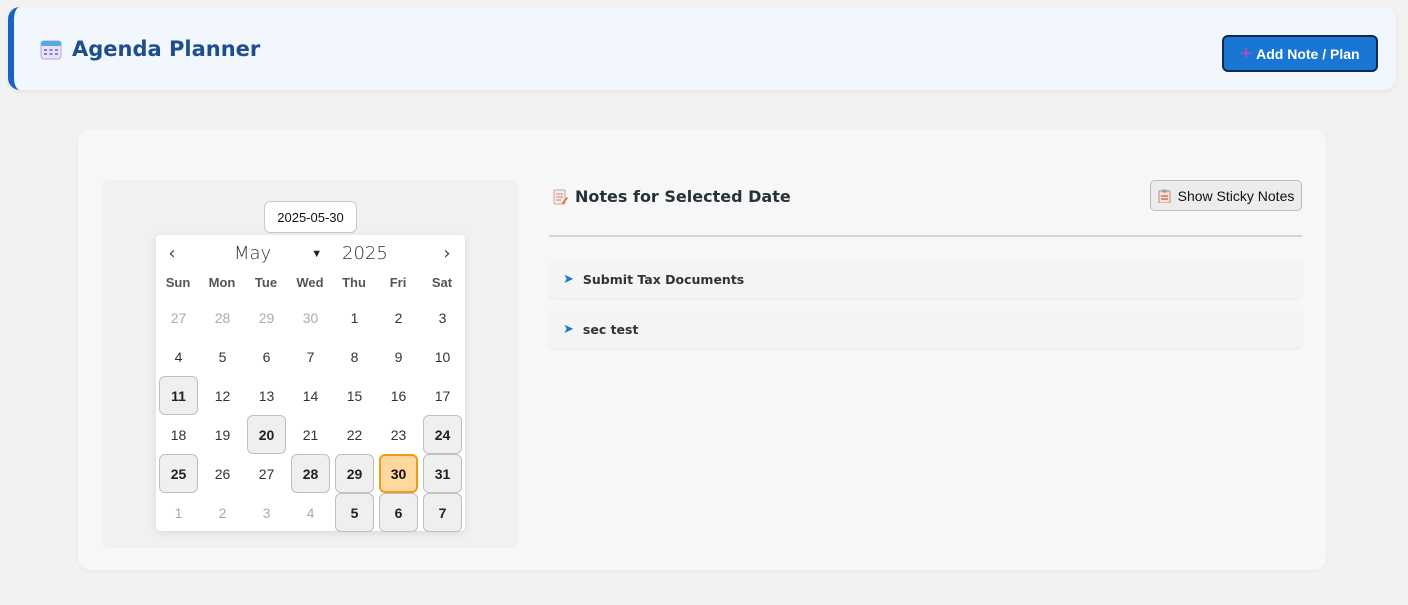 The width and height of the screenshot is (1408, 605). I want to click on weekday-row: Sun Mon Tue Wed Thu Fri Sat, so click(310, 282).